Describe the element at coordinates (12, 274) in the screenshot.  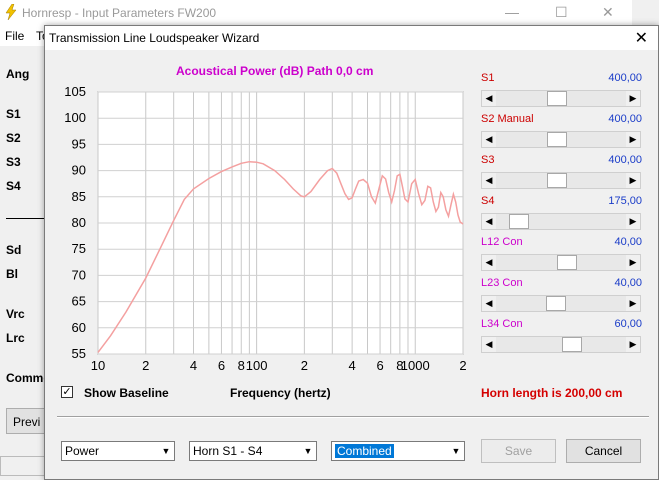
I see `label-bl: Bl` at that location.